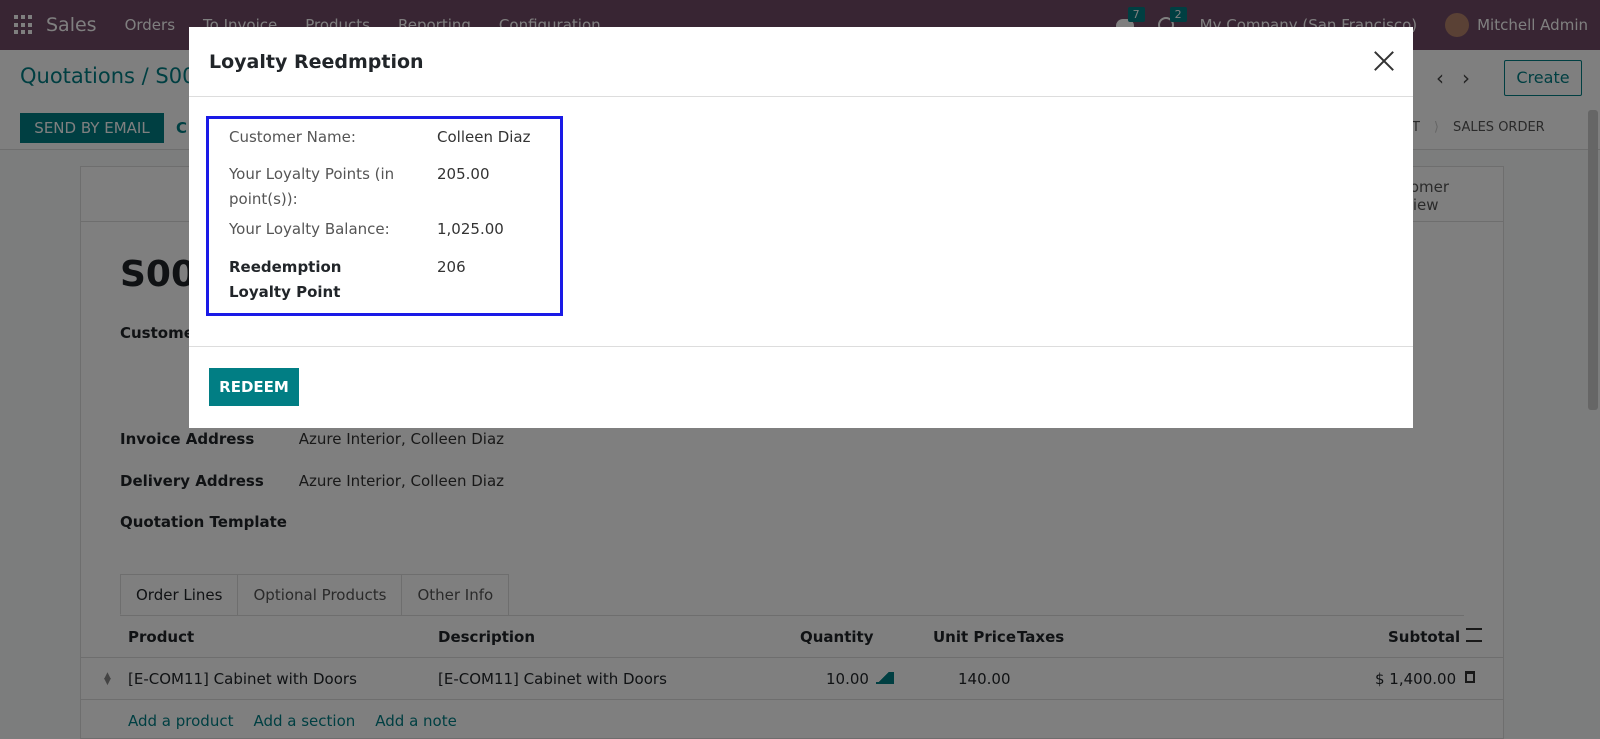  Describe the element at coordinates (1384, 61) in the screenshot. I see `close-icon` at that location.